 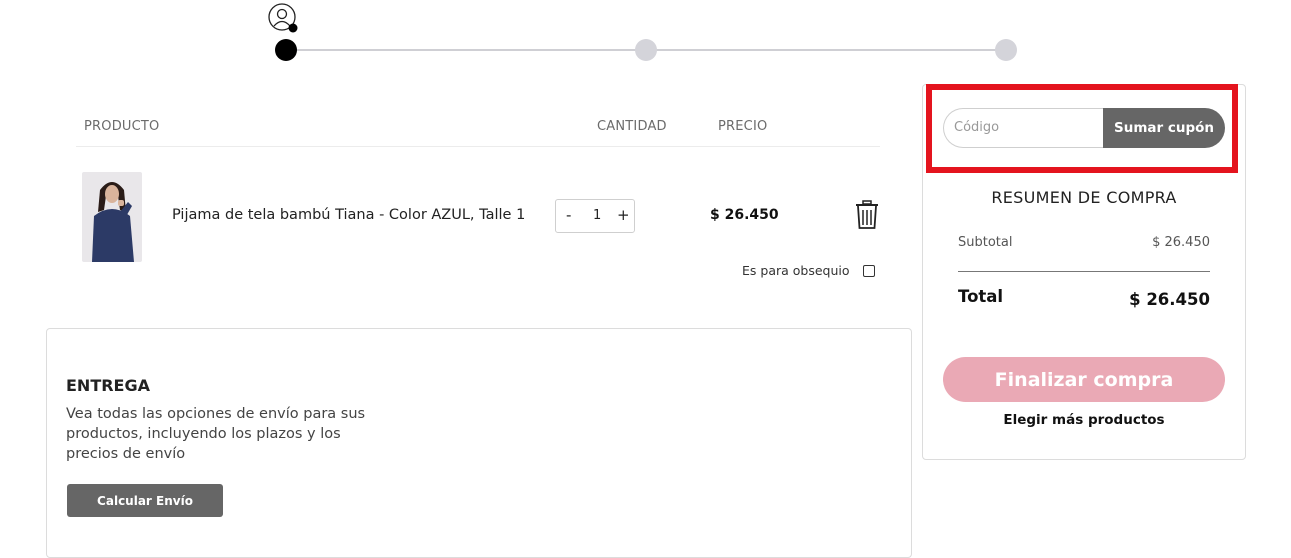 What do you see at coordinates (1084, 271) in the screenshot?
I see `summary-divider` at bounding box center [1084, 271].